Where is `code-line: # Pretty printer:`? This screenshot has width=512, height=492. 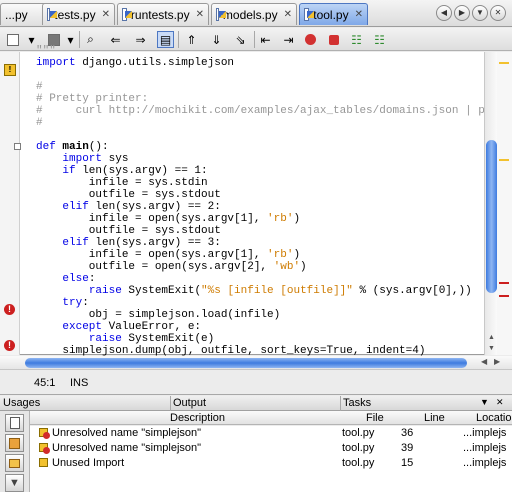 code-line: # Pretty printer: is located at coordinates (92, 99).